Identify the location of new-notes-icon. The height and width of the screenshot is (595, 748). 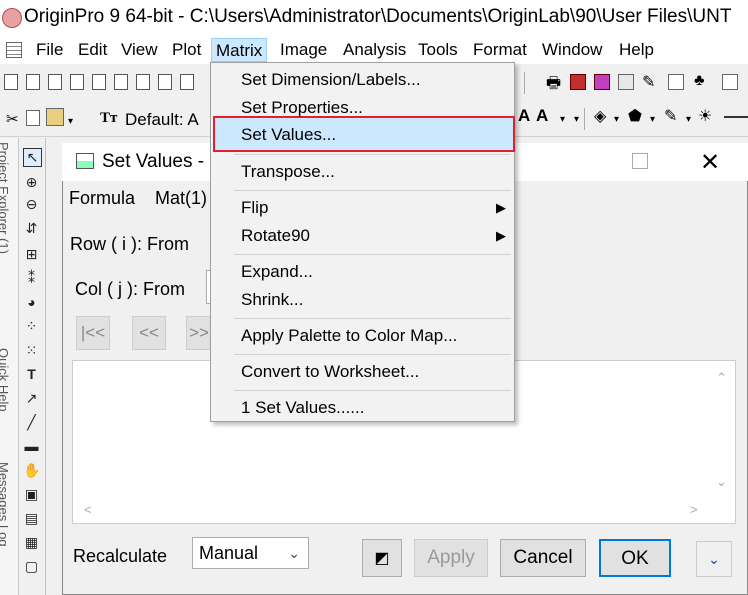
(187, 82).